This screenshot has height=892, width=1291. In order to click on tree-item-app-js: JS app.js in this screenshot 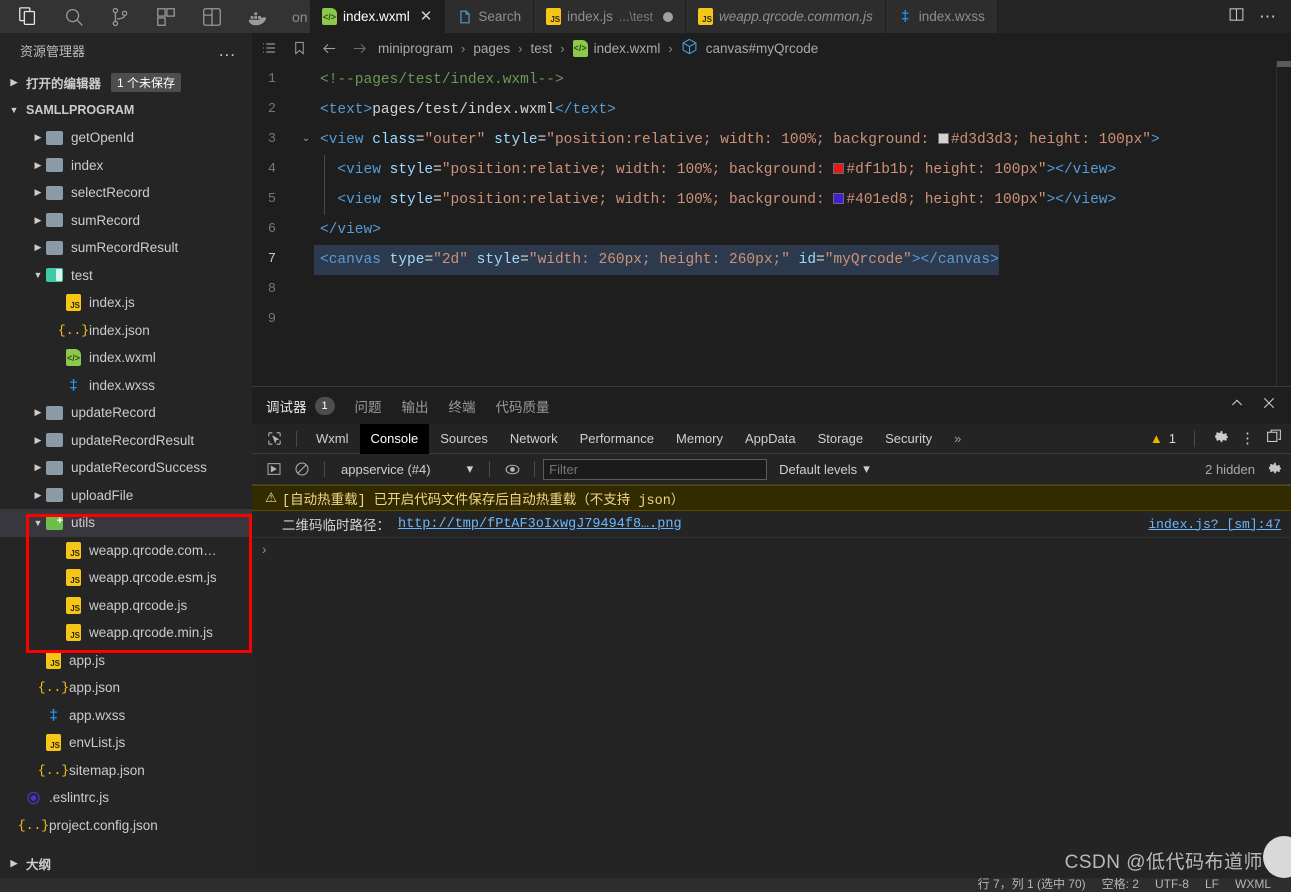, I will do `click(126, 661)`.